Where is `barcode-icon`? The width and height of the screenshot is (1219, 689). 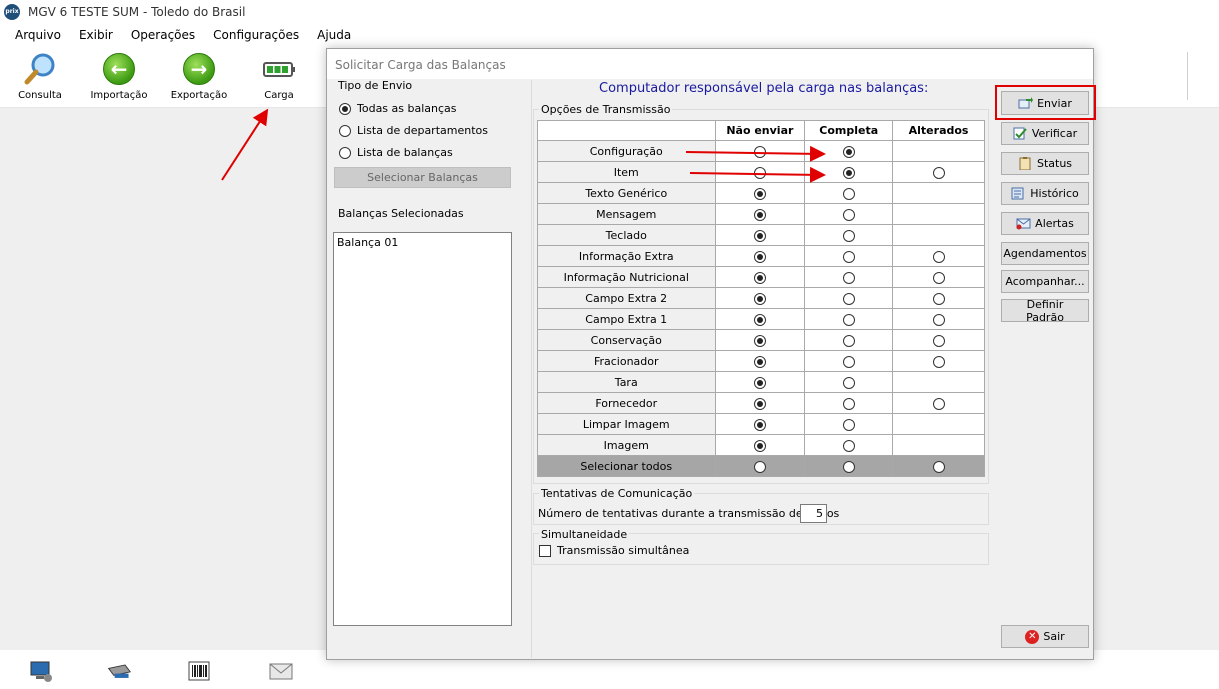
barcode-icon is located at coordinates (199, 671).